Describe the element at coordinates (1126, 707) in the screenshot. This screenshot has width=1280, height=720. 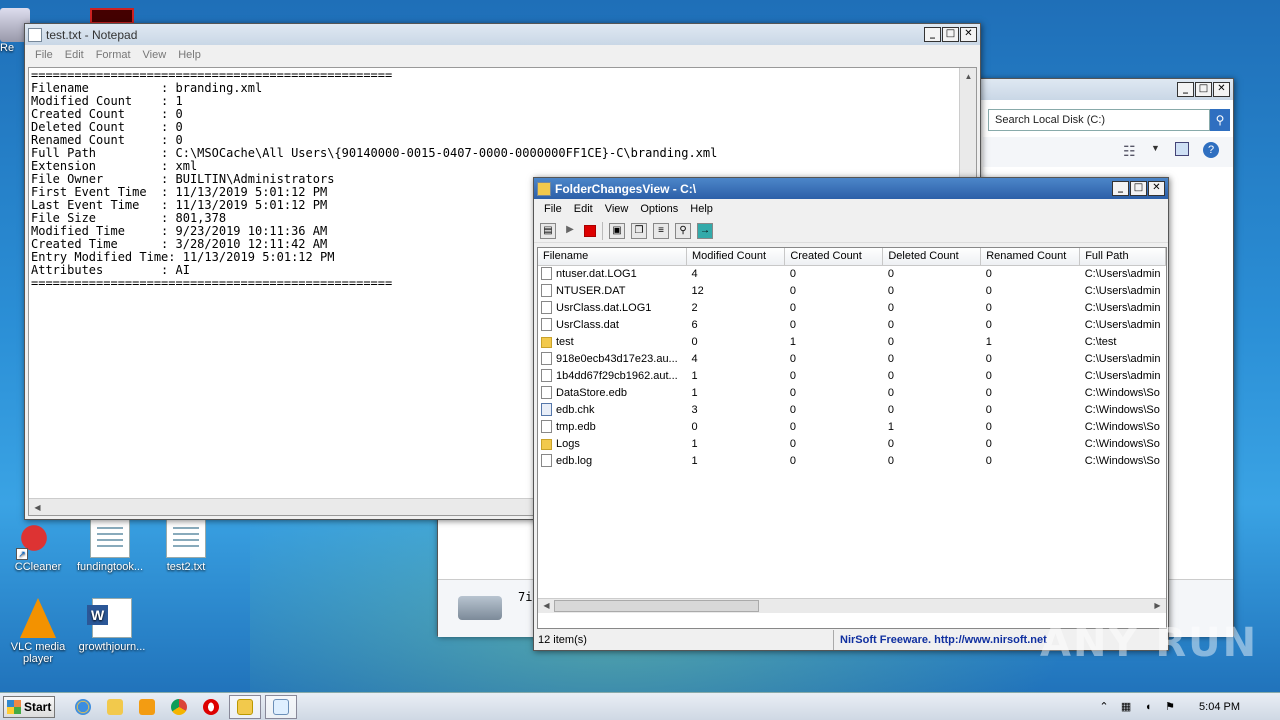
I see `network-icon: ▦` at that location.